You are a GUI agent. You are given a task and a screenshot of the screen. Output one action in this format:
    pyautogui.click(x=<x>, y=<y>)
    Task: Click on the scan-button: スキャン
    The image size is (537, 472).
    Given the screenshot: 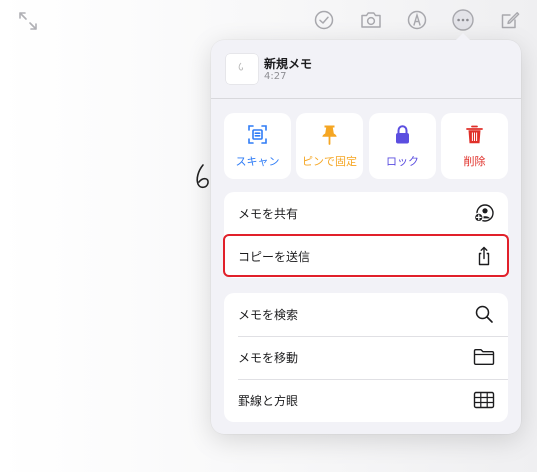 What is the action you would take?
    pyautogui.click(x=257, y=146)
    